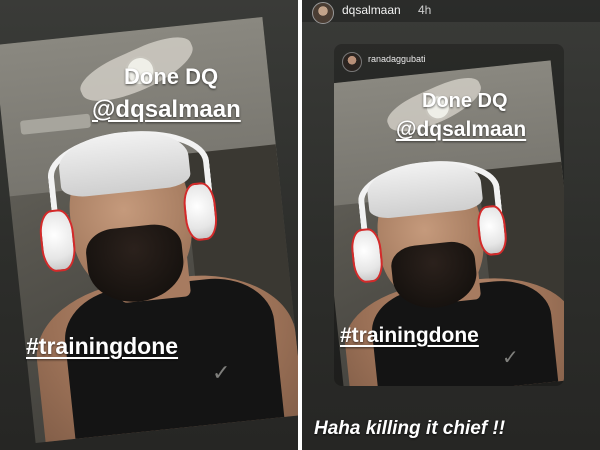  Describe the element at coordinates (425, 10) in the screenshot. I see `story-timestamp: 4h` at that location.